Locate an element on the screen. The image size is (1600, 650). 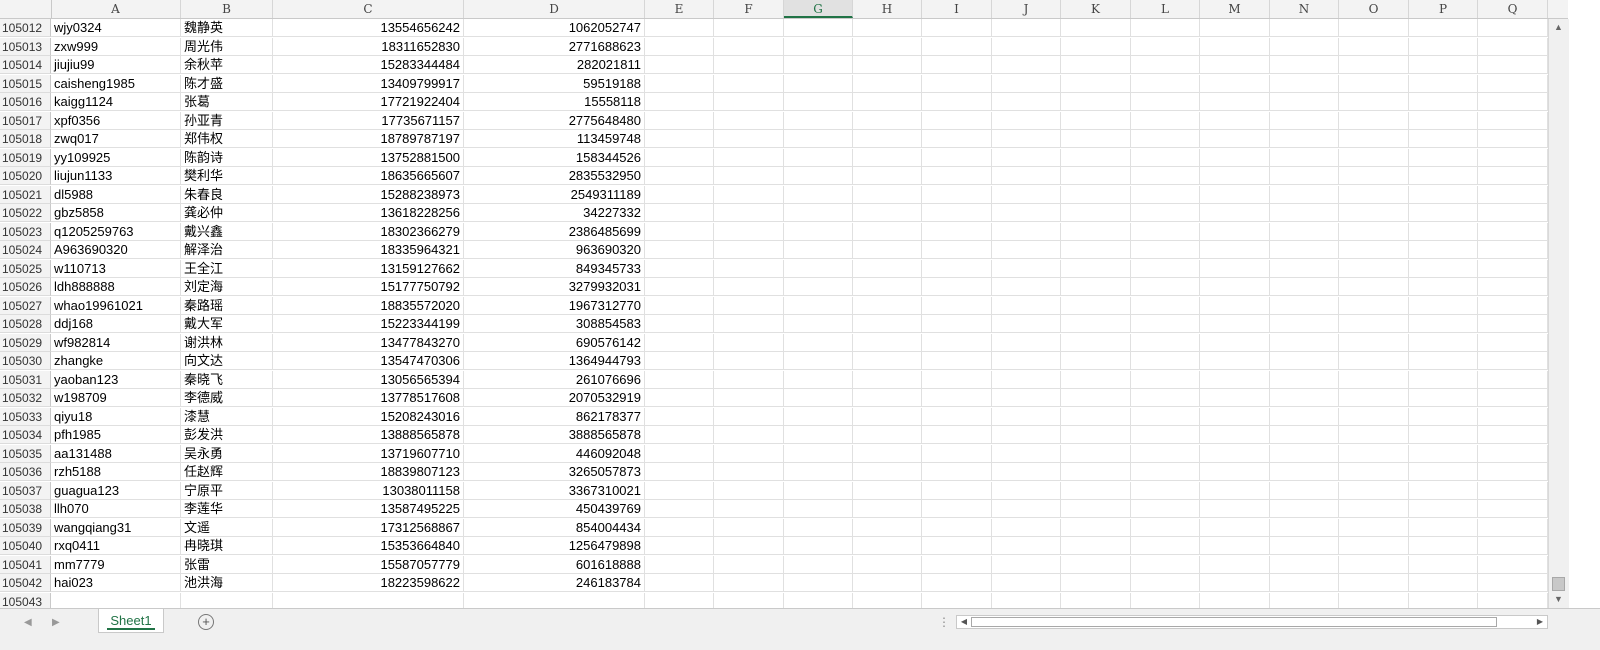
cell-a: llh070 is located at coordinates (116, 509).